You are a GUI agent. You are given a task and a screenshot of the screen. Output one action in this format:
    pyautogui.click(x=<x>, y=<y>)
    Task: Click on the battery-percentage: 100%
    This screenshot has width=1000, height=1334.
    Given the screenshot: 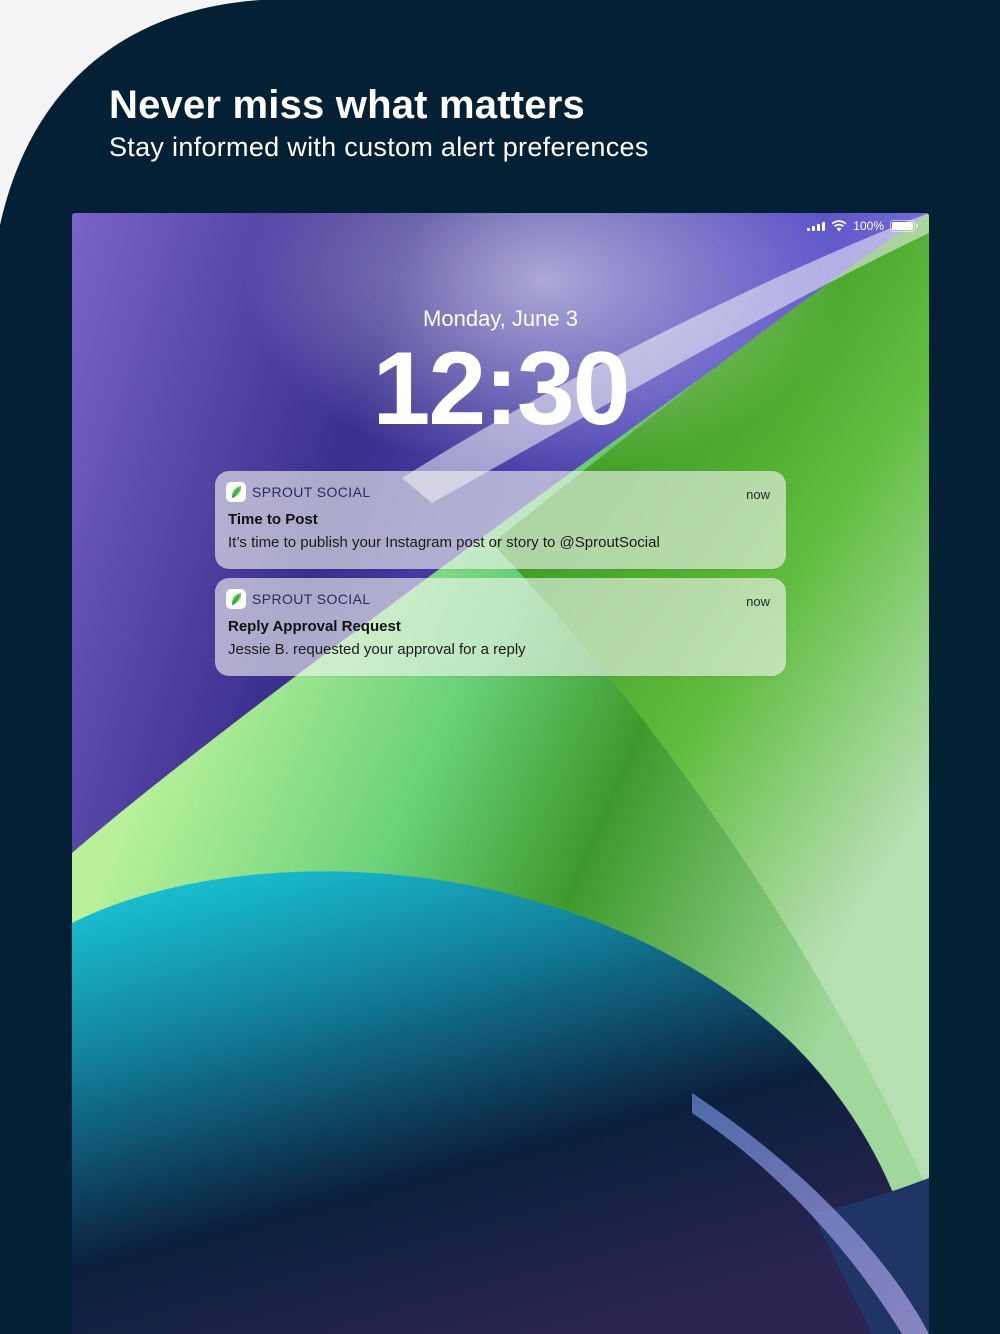 What is the action you would take?
    pyautogui.click(x=868, y=226)
    